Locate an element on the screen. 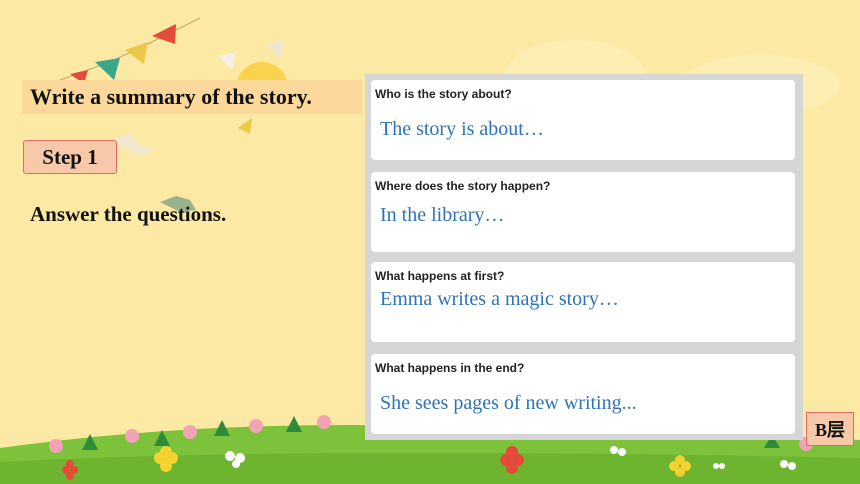  level-label: B层 is located at coordinates (829, 430).